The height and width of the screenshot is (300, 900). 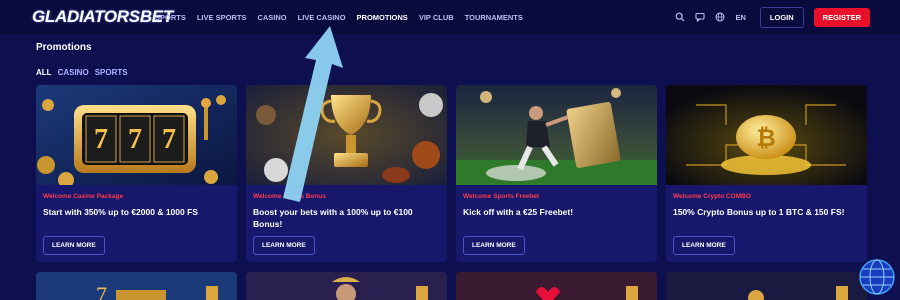 What do you see at coordinates (222, 17) in the screenshot?
I see `nav-item-live-sports: LIVE SPORTS` at bounding box center [222, 17].